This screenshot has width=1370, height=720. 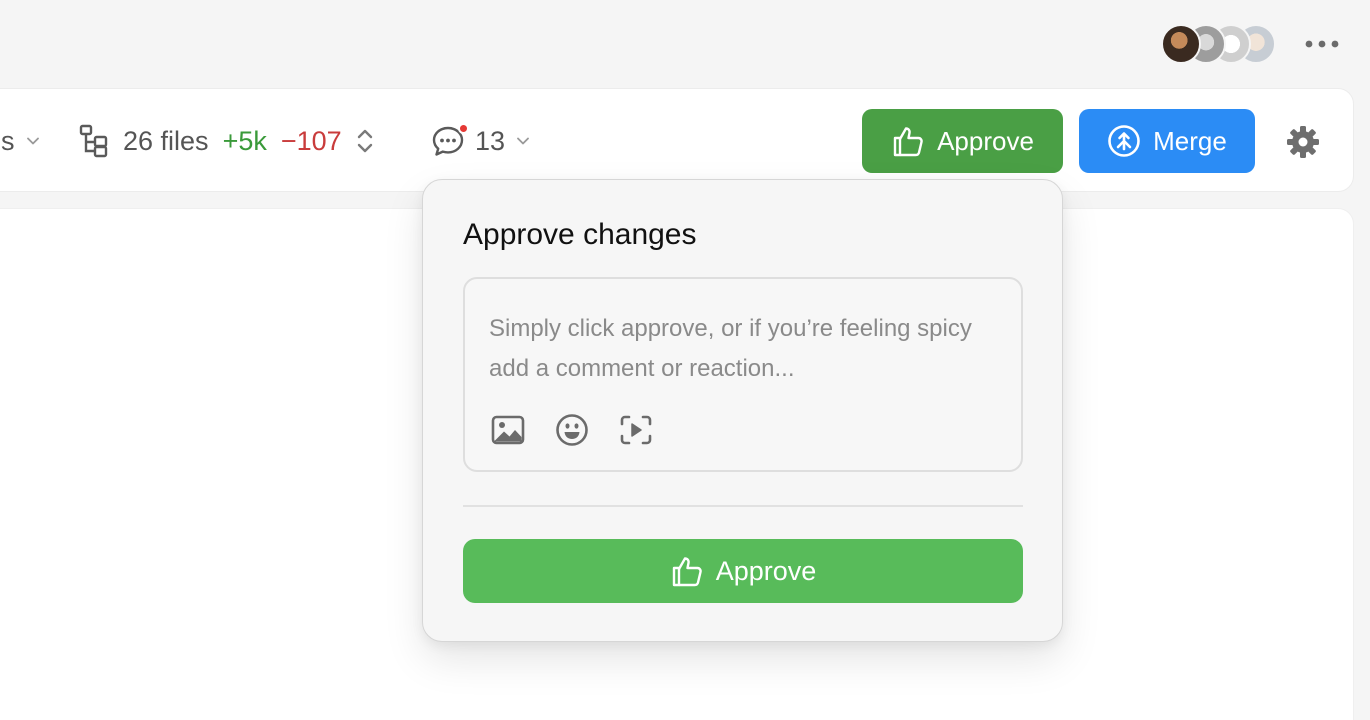 I want to click on confirm-approve-button: Approve, so click(x=743, y=571).